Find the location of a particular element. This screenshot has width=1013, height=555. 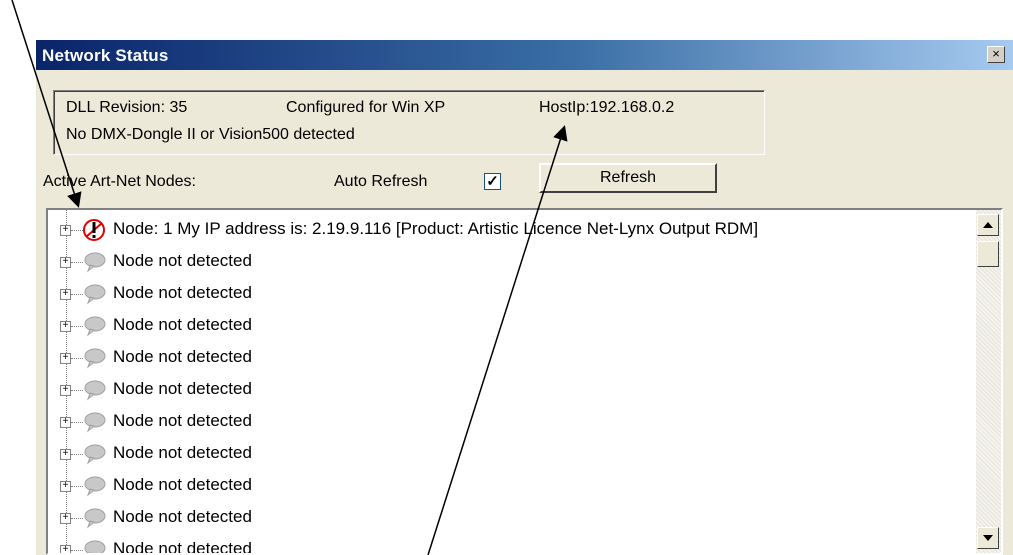

active-nodes-label: Active Art-Net Nodes: is located at coordinates (119, 181).